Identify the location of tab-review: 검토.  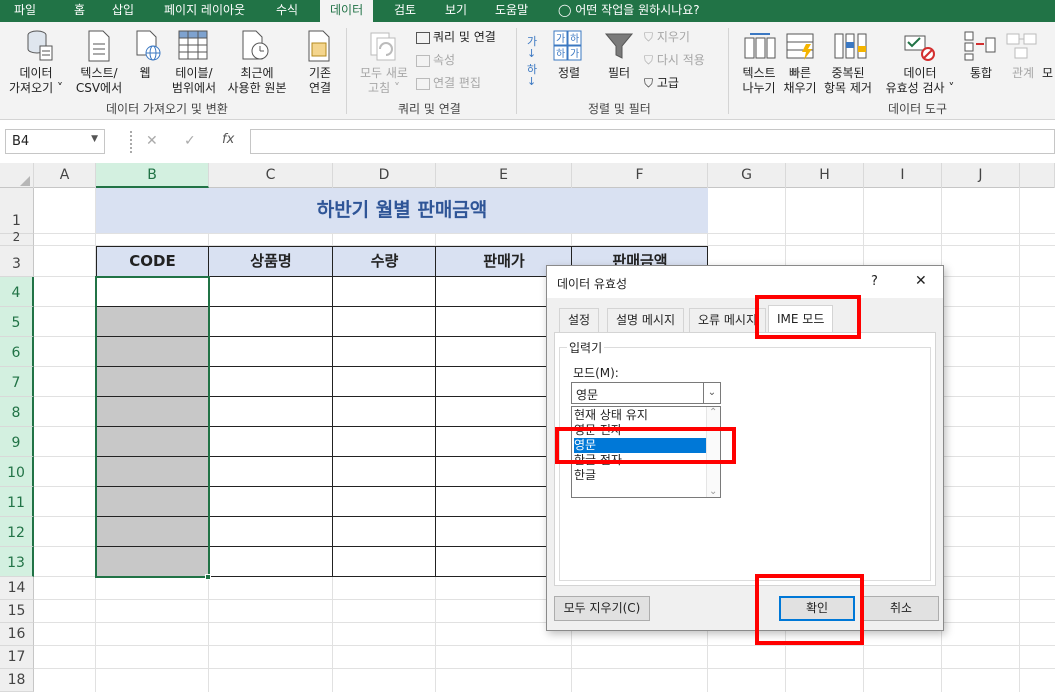
(405, 11).